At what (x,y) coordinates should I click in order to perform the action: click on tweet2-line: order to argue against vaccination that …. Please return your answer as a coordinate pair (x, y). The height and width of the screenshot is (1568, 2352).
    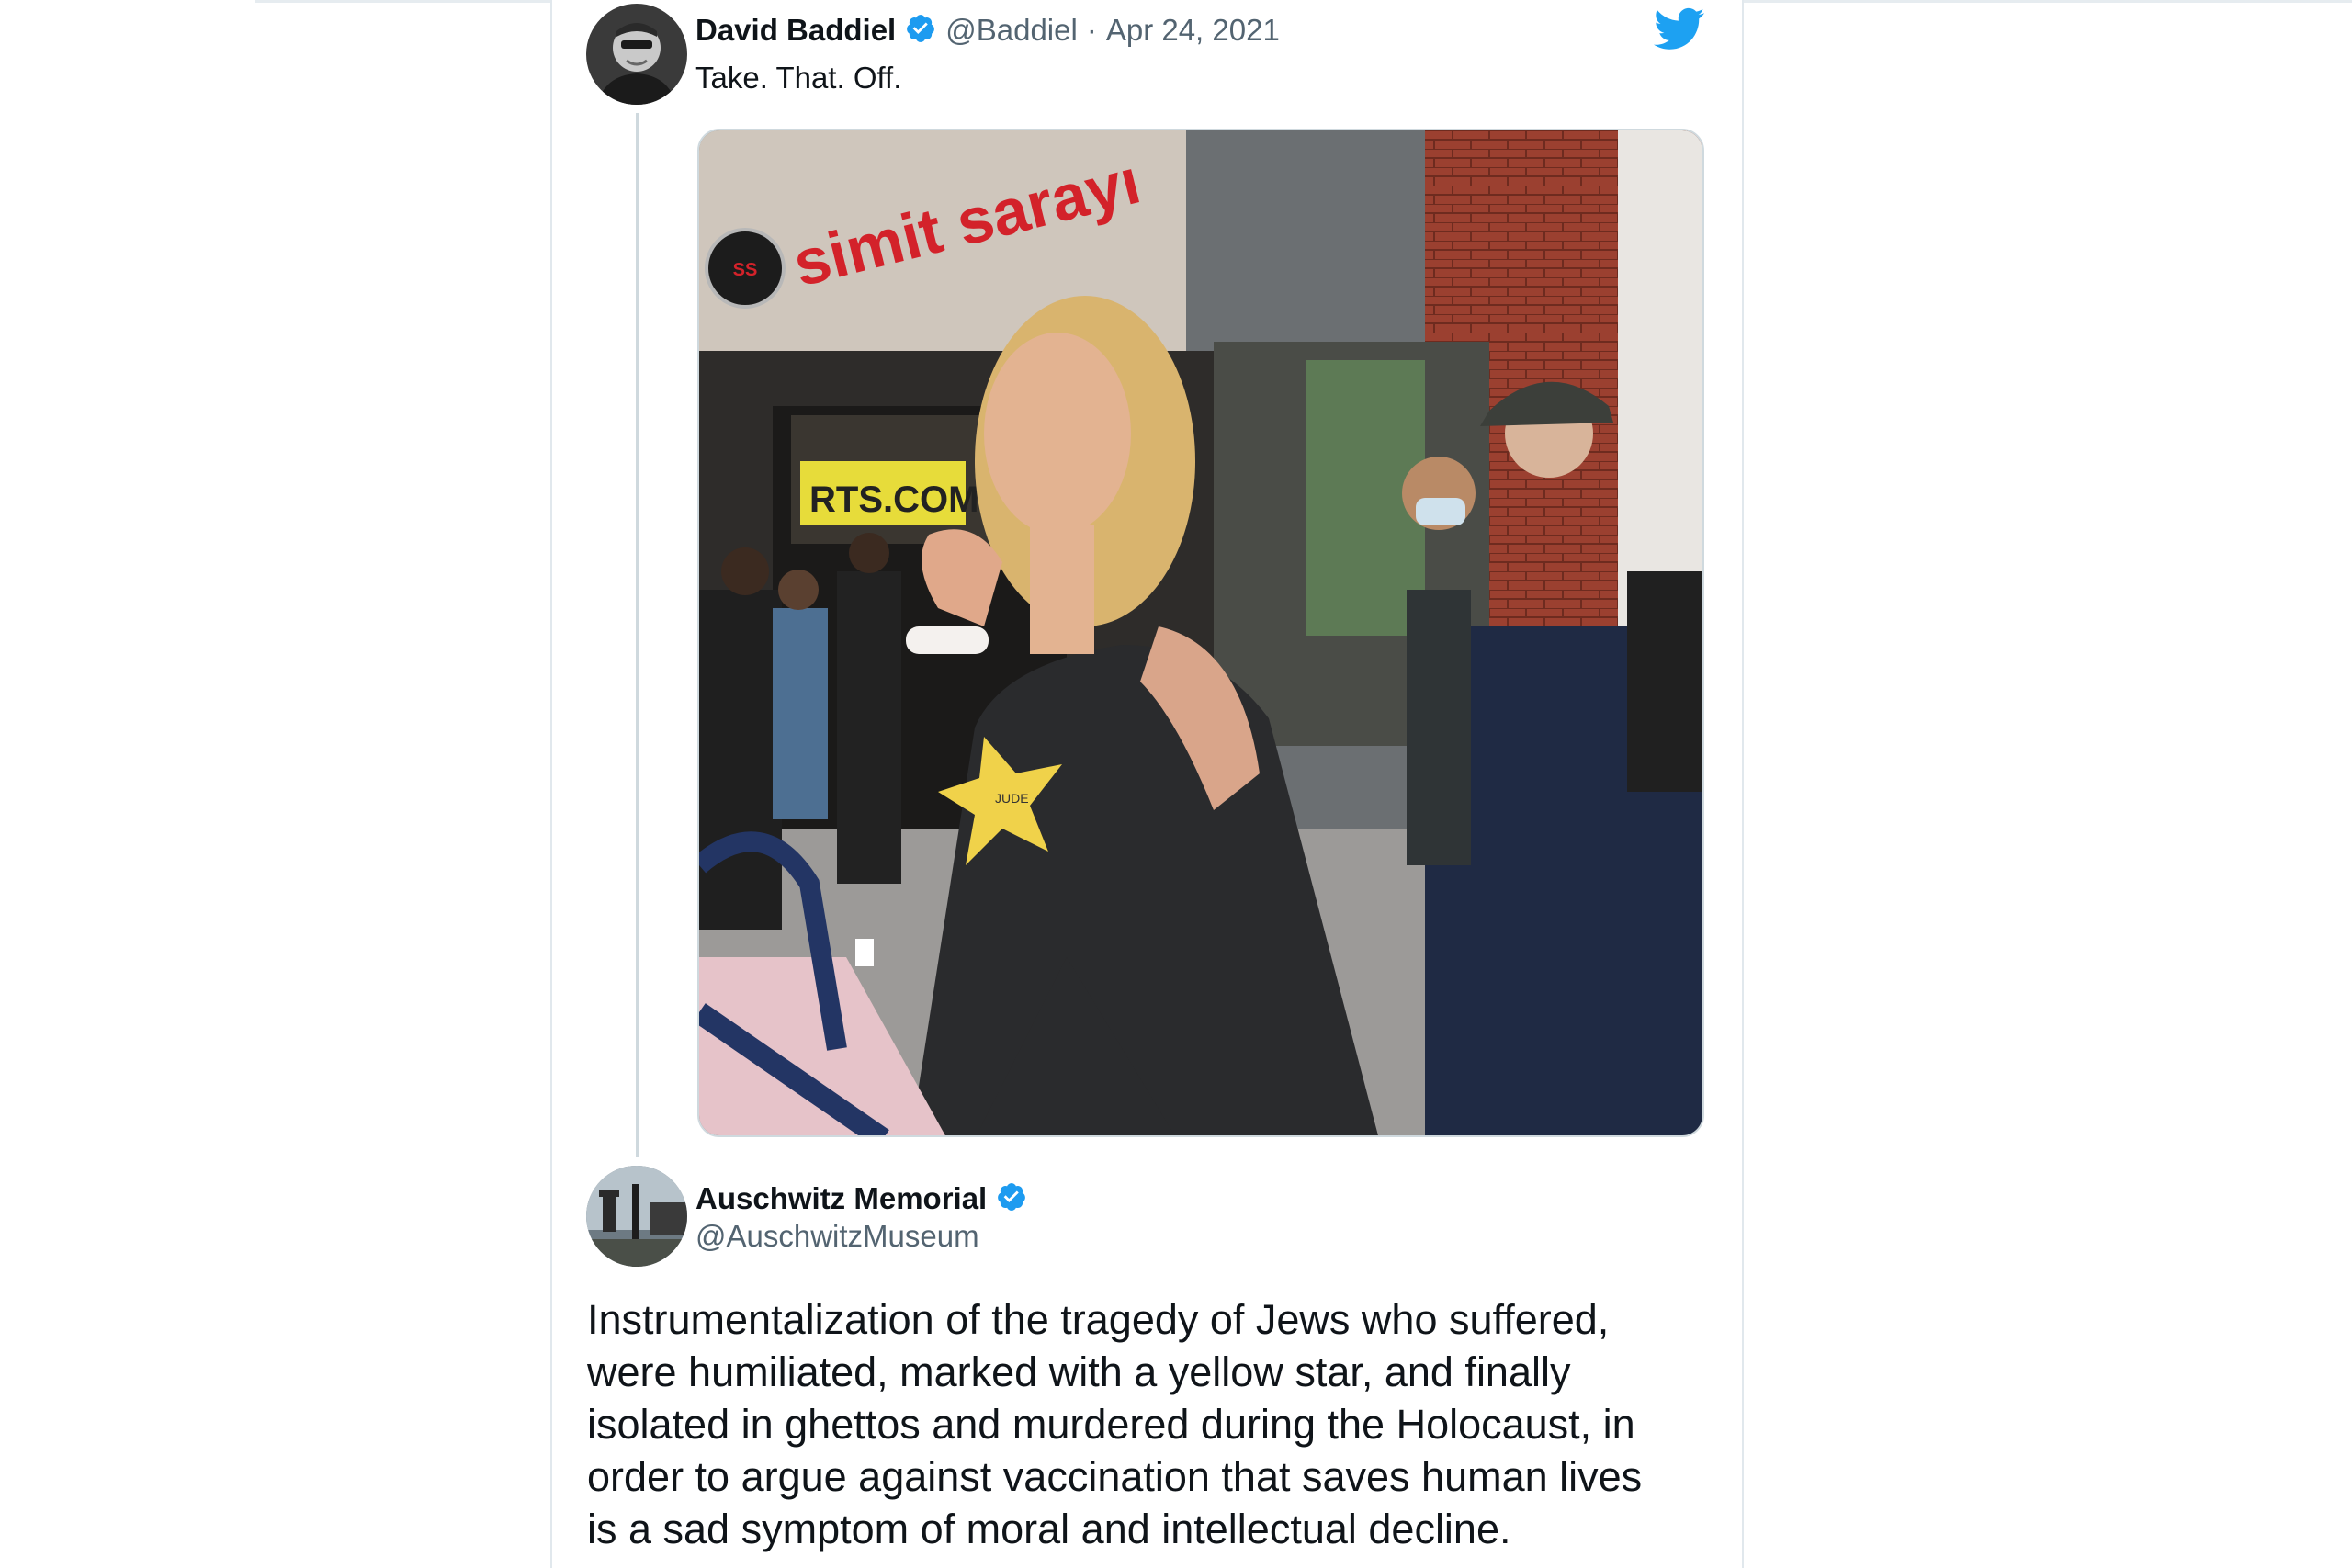
    Looking at the image, I should click on (1115, 1477).